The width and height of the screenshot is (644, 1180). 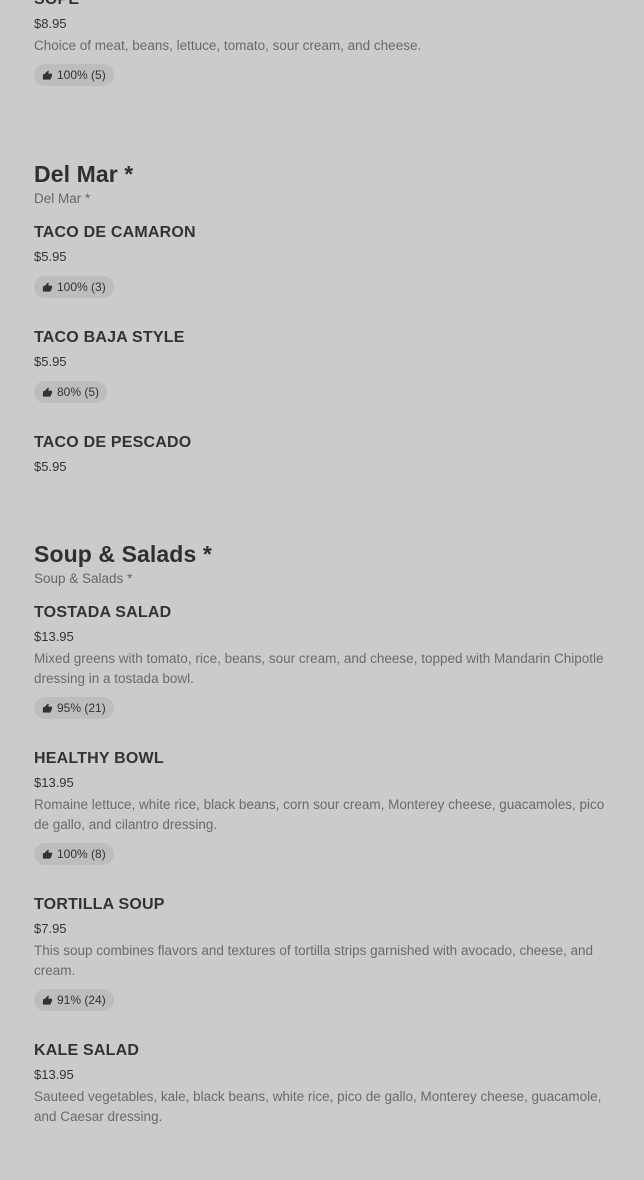 I want to click on rating-text: 91% (24), so click(x=81, y=1000).